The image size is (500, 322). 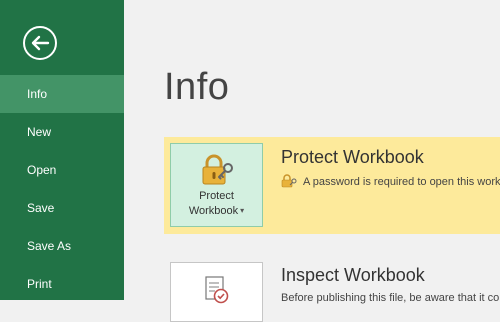 I want to click on nav-item-save-as: Save As, so click(x=62, y=246).